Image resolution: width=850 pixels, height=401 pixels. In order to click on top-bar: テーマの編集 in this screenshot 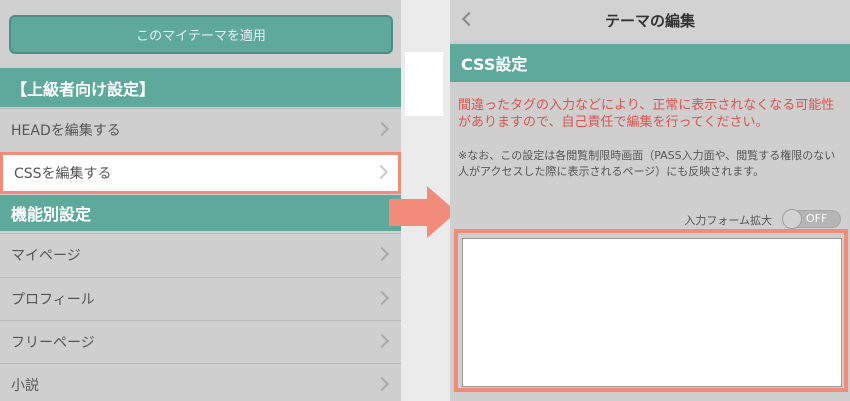, I will do `click(650, 20)`.